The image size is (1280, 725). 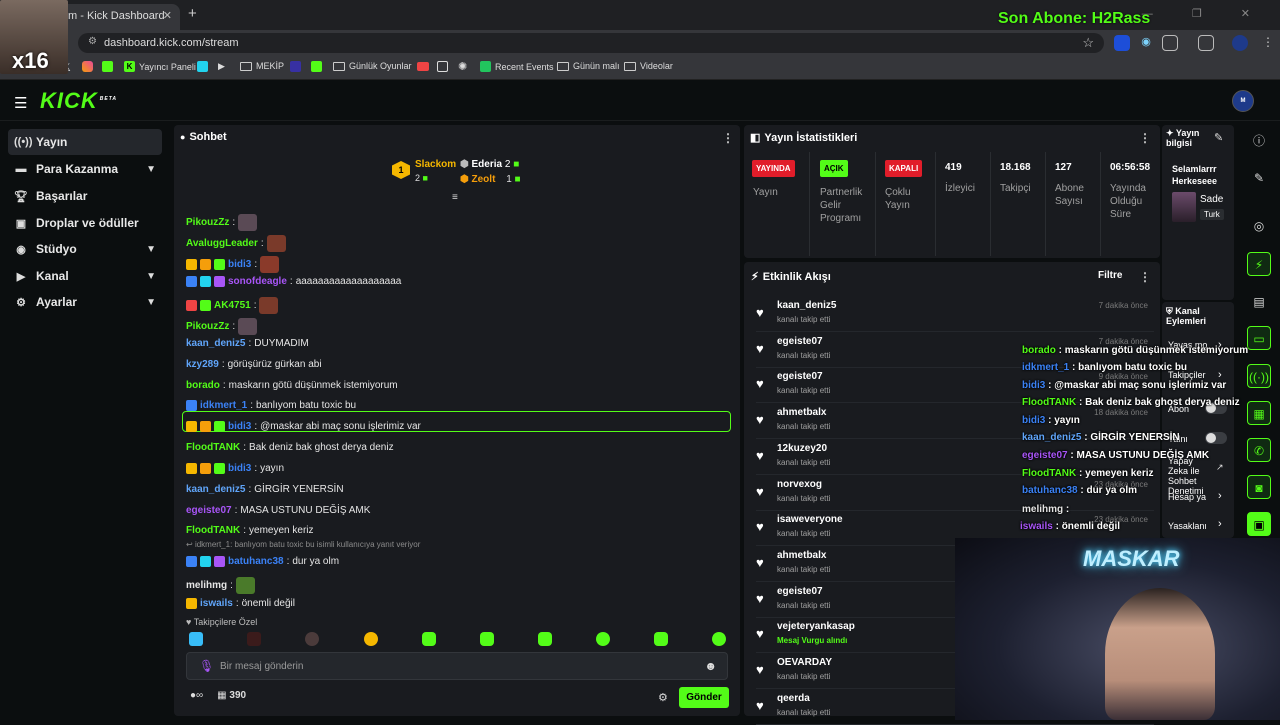 I want to click on chat-username: iswails, so click(x=216, y=603).